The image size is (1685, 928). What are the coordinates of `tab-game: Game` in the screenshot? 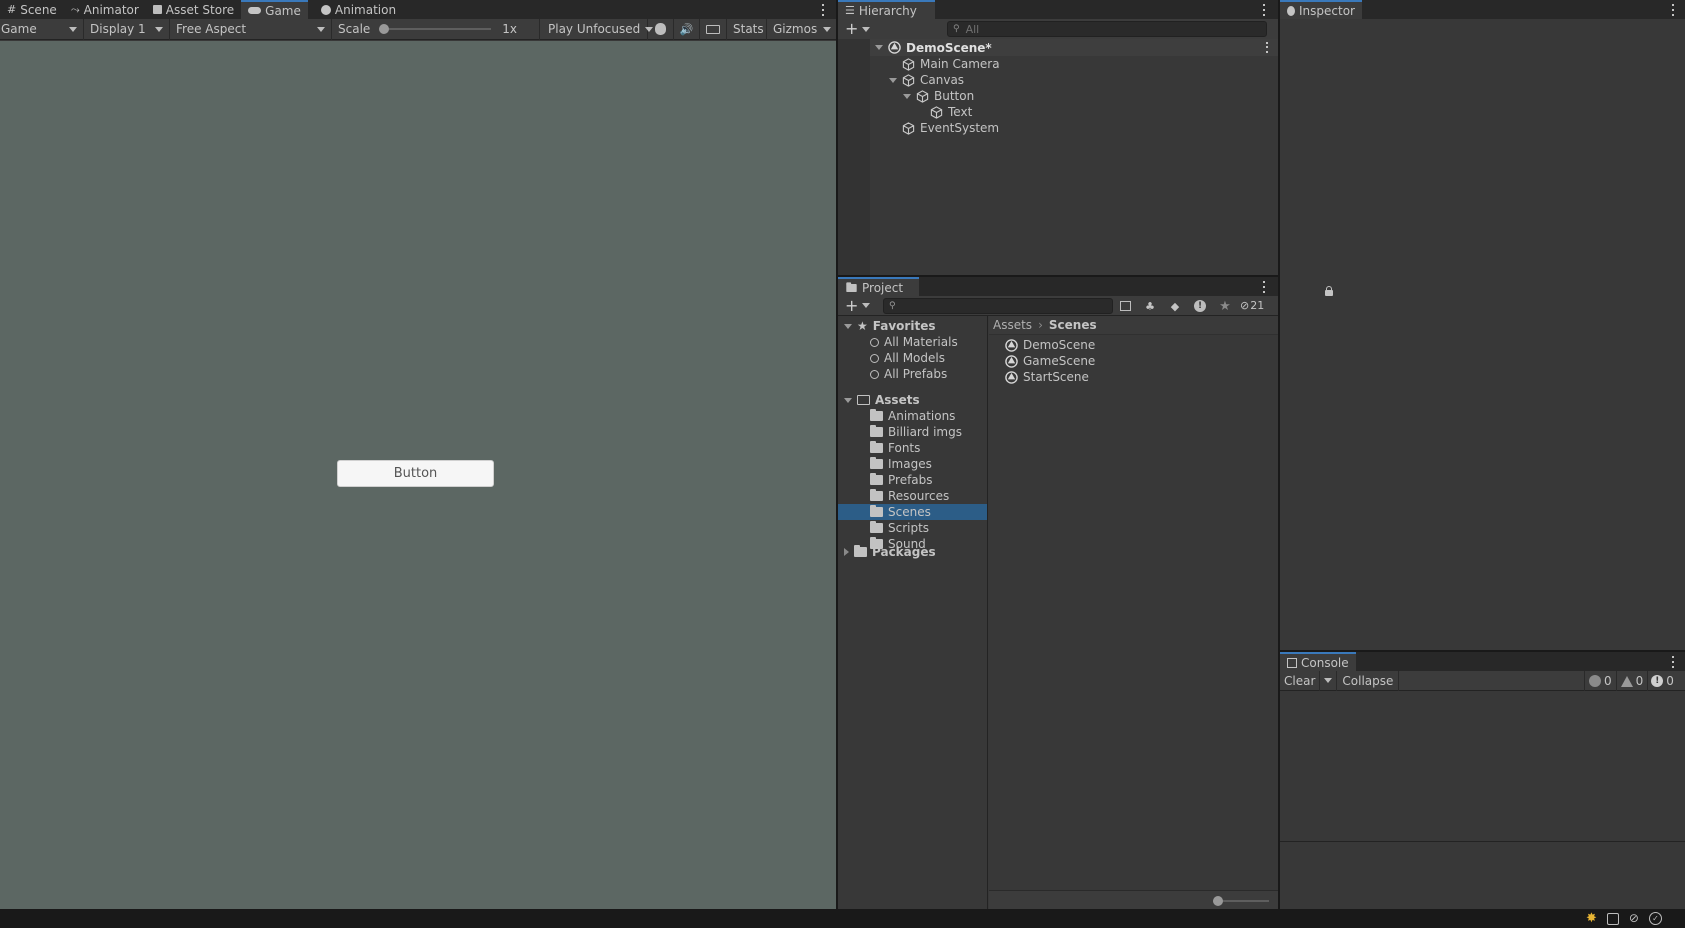 It's located at (274, 9).